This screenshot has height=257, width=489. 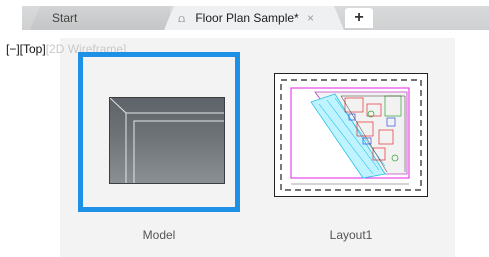 What do you see at coordinates (159, 235) in the screenshot?
I see `model-label: Model` at bounding box center [159, 235].